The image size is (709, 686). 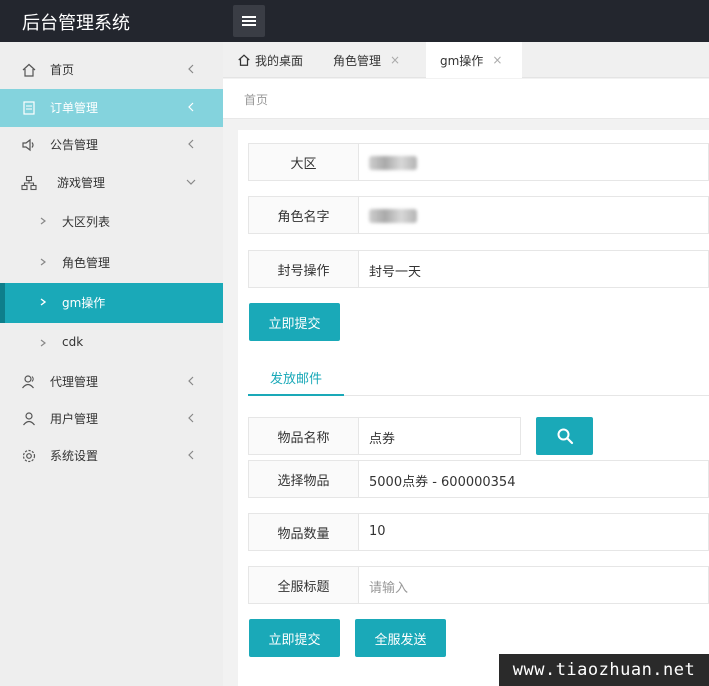 I want to click on region-field: 大区, so click(x=478, y=162).